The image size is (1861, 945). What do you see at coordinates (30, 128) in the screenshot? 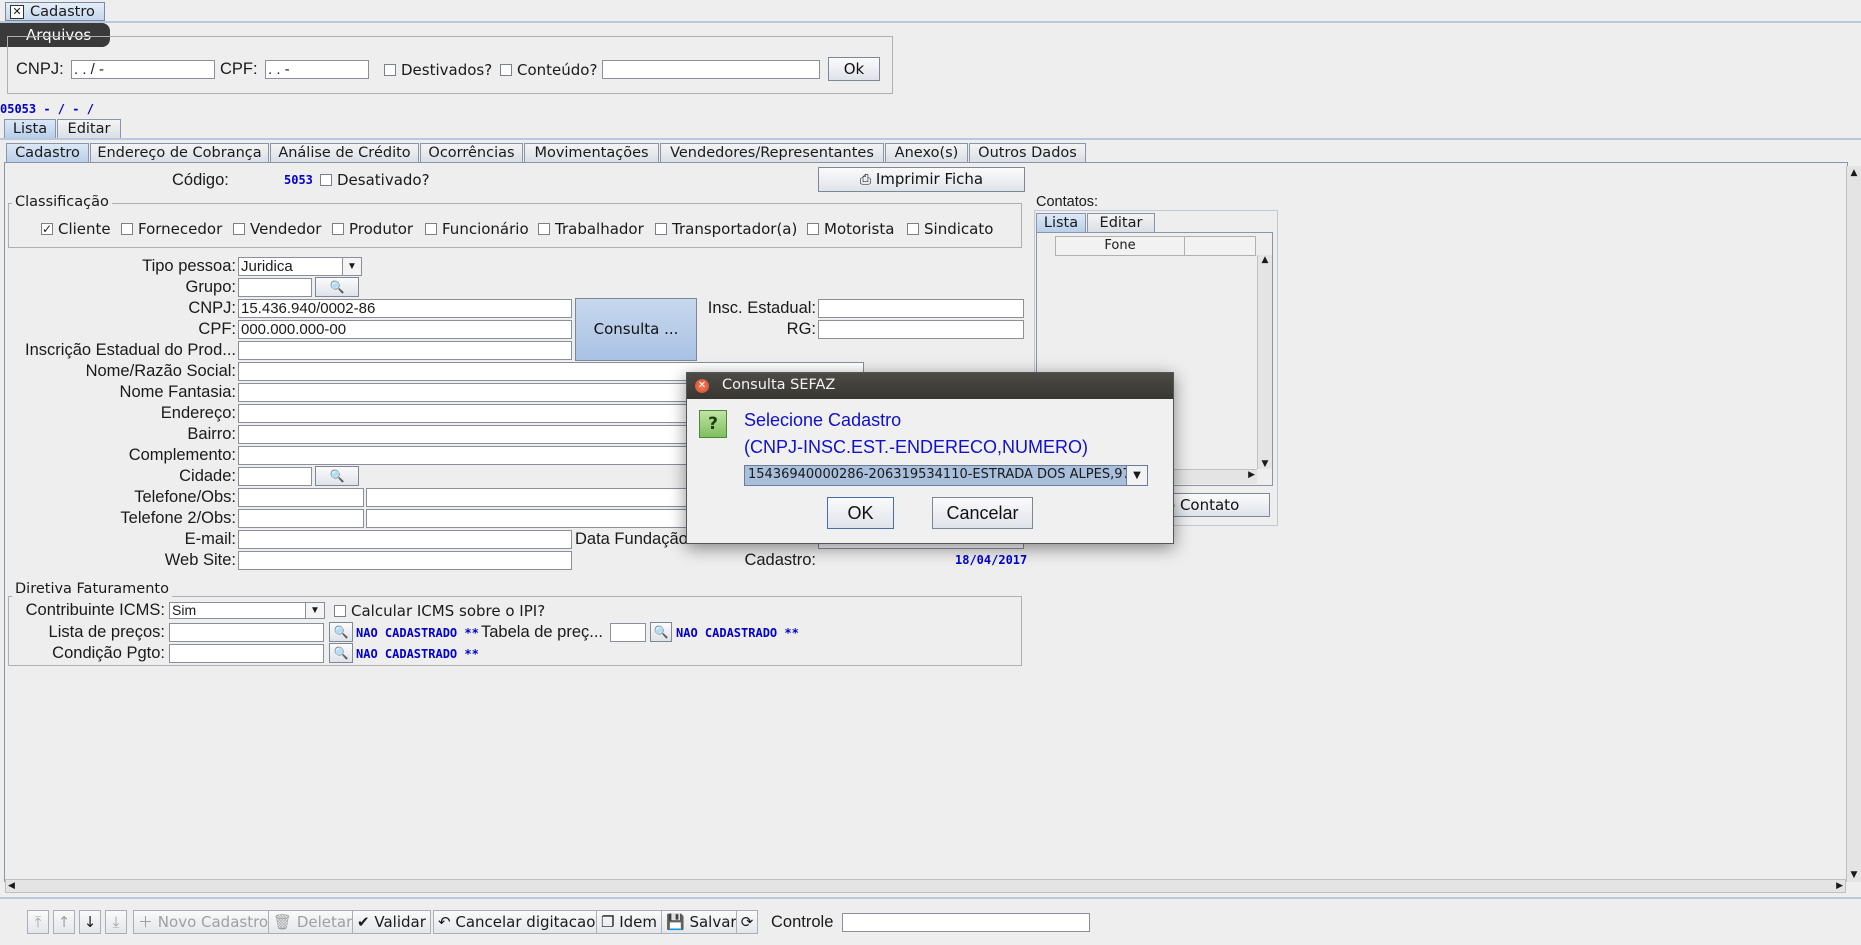
I see `view-tab-lista: Lista` at bounding box center [30, 128].